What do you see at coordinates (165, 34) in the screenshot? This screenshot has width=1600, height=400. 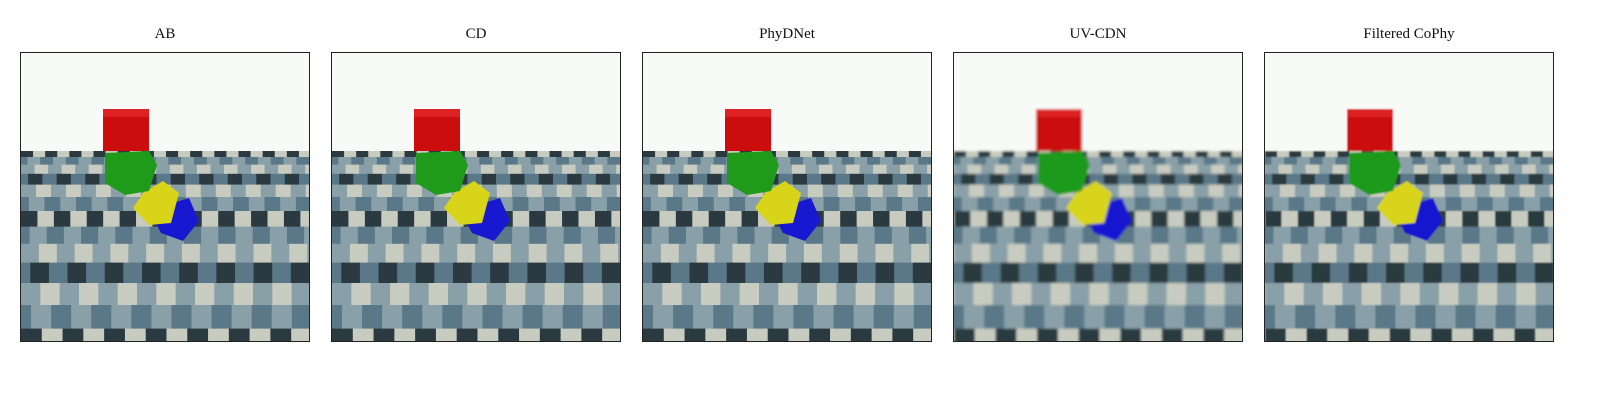 I see `panel-title: AB` at bounding box center [165, 34].